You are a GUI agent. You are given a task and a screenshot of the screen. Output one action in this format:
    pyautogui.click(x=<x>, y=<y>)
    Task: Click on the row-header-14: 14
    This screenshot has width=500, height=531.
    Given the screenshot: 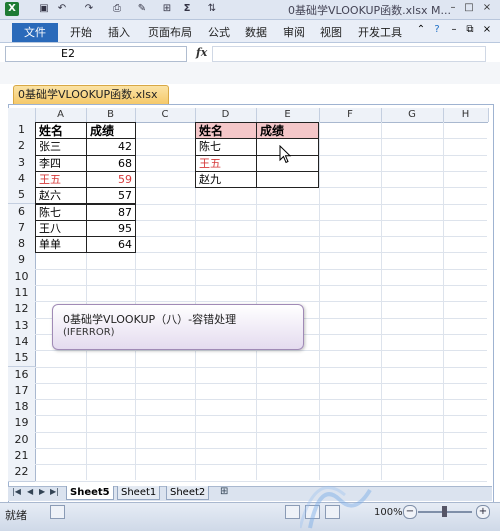 What is the action you would take?
    pyautogui.click(x=22, y=342)
    